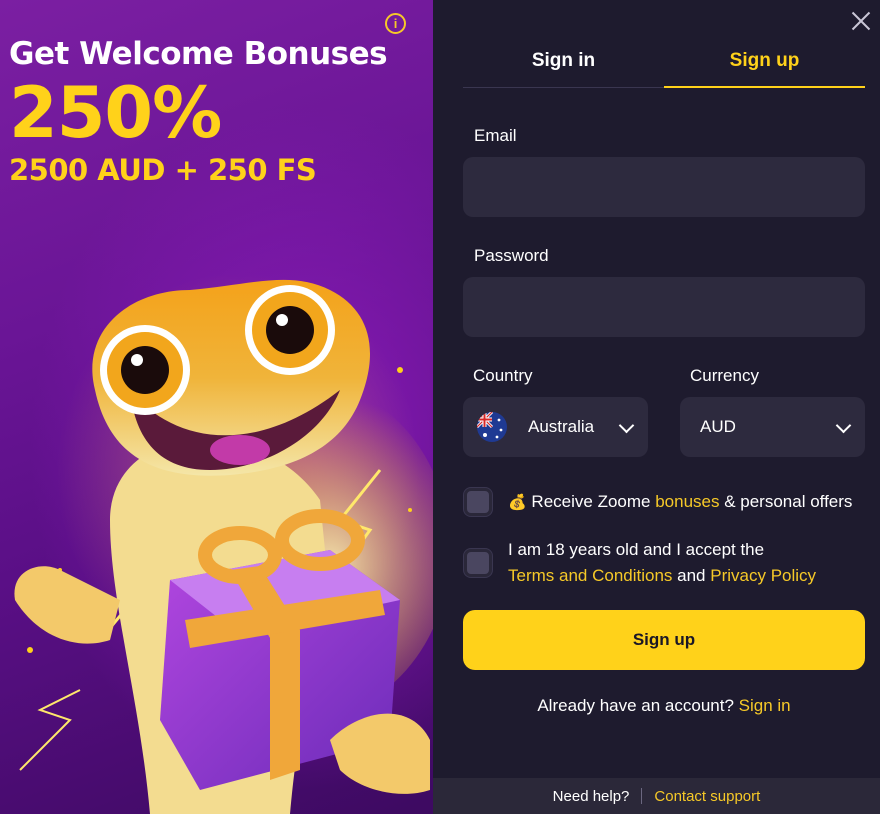 This screenshot has width=880, height=814. Describe the element at coordinates (724, 375) in the screenshot. I see `currency-label: Currency` at that location.